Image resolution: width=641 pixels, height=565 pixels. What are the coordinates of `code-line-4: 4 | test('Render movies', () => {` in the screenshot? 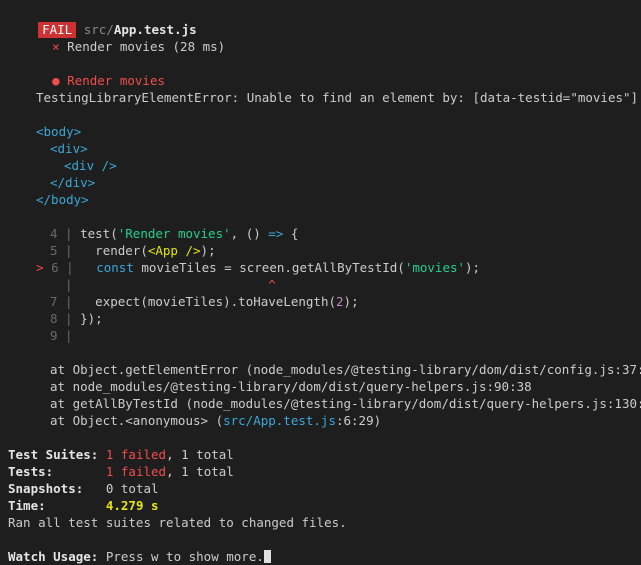 It's located at (174, 233).